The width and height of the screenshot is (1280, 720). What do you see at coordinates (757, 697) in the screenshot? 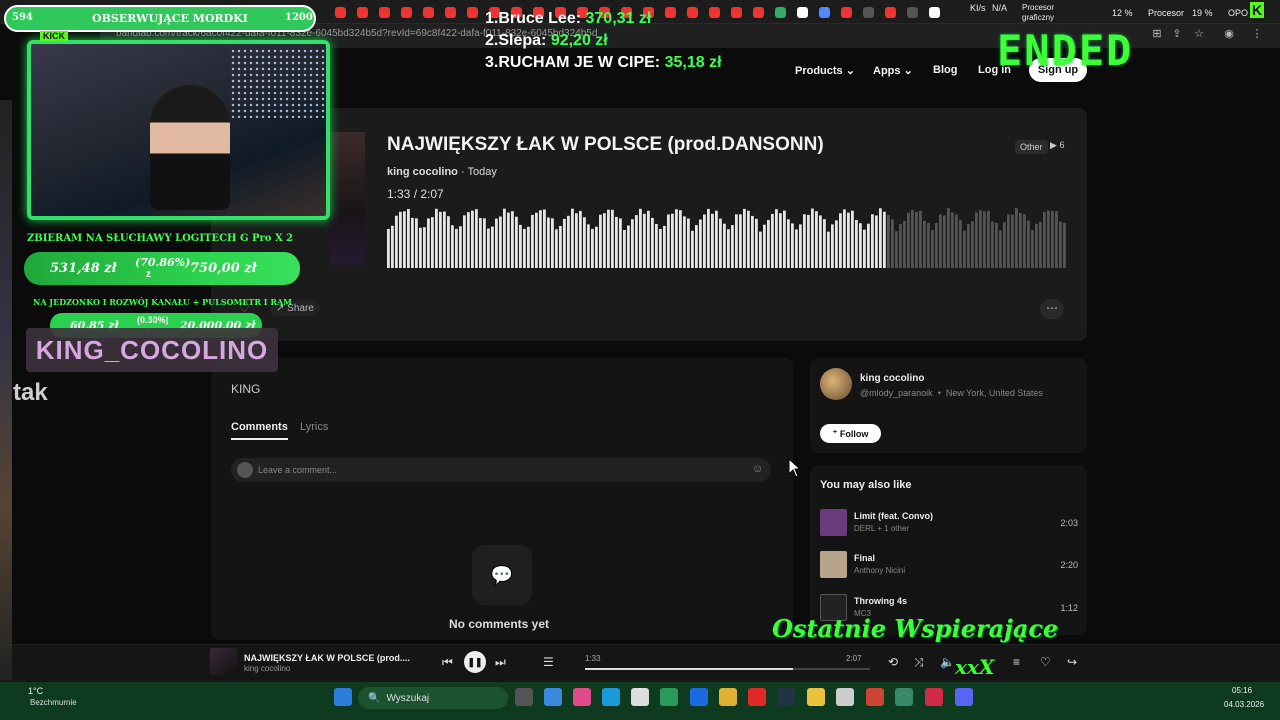
I see `youtube-icon` at bounding box center [757, 697].